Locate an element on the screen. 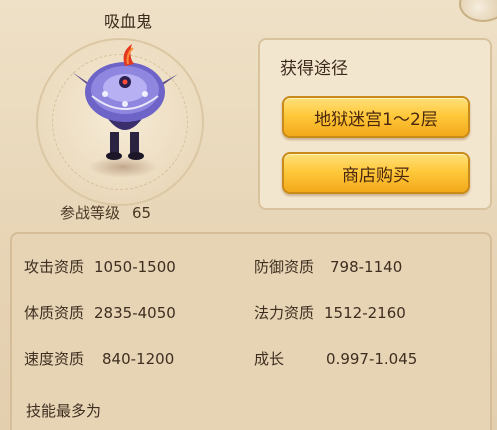 The image size is (497, 430). stat-label: 成长 is located at coordinates (269, 359).